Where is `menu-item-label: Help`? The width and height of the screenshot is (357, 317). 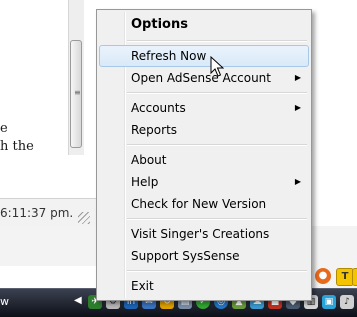 menu-item-label: Help is located at coordinates (145, 182).